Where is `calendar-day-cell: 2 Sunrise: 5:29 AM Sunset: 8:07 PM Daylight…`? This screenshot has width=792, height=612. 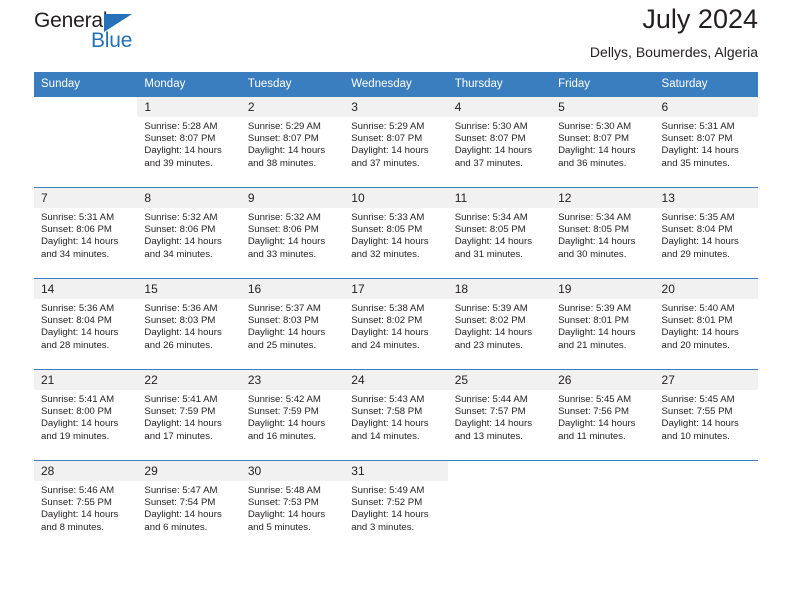
calendar-day-cell: 2 Sunrise: 5:29 AM Sunset: 8:07 PM Daylight… is located at coordinates (292, 142).